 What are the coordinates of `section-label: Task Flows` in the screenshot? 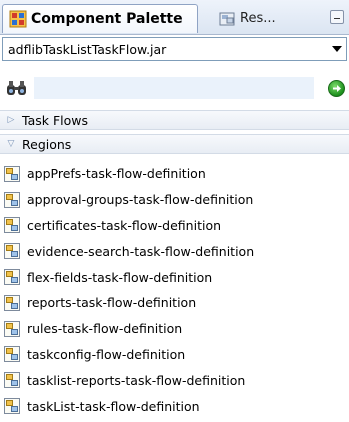 It's located at (55, 120).